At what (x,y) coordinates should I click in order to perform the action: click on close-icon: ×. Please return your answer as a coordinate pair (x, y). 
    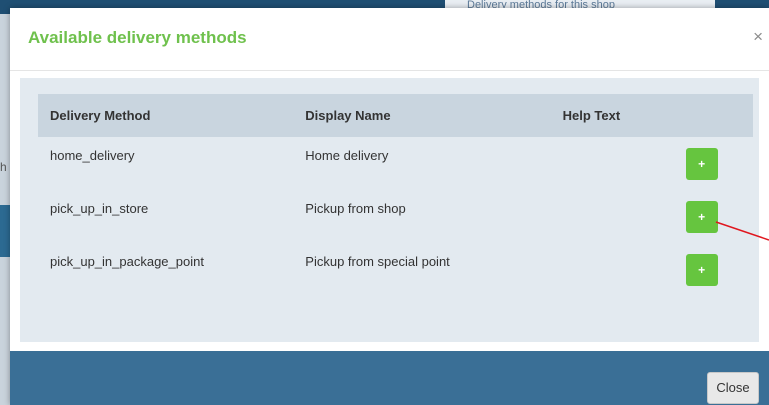
    Looking at the image, I should click on (758, 37).